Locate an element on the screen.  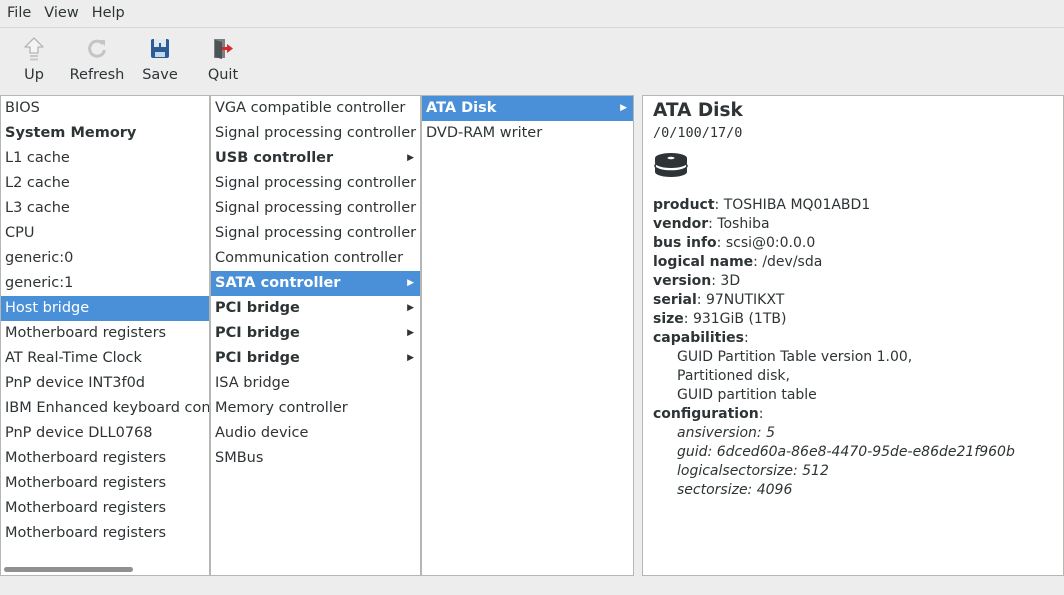
device-label: SMBus is located at coordinates (239, 458).